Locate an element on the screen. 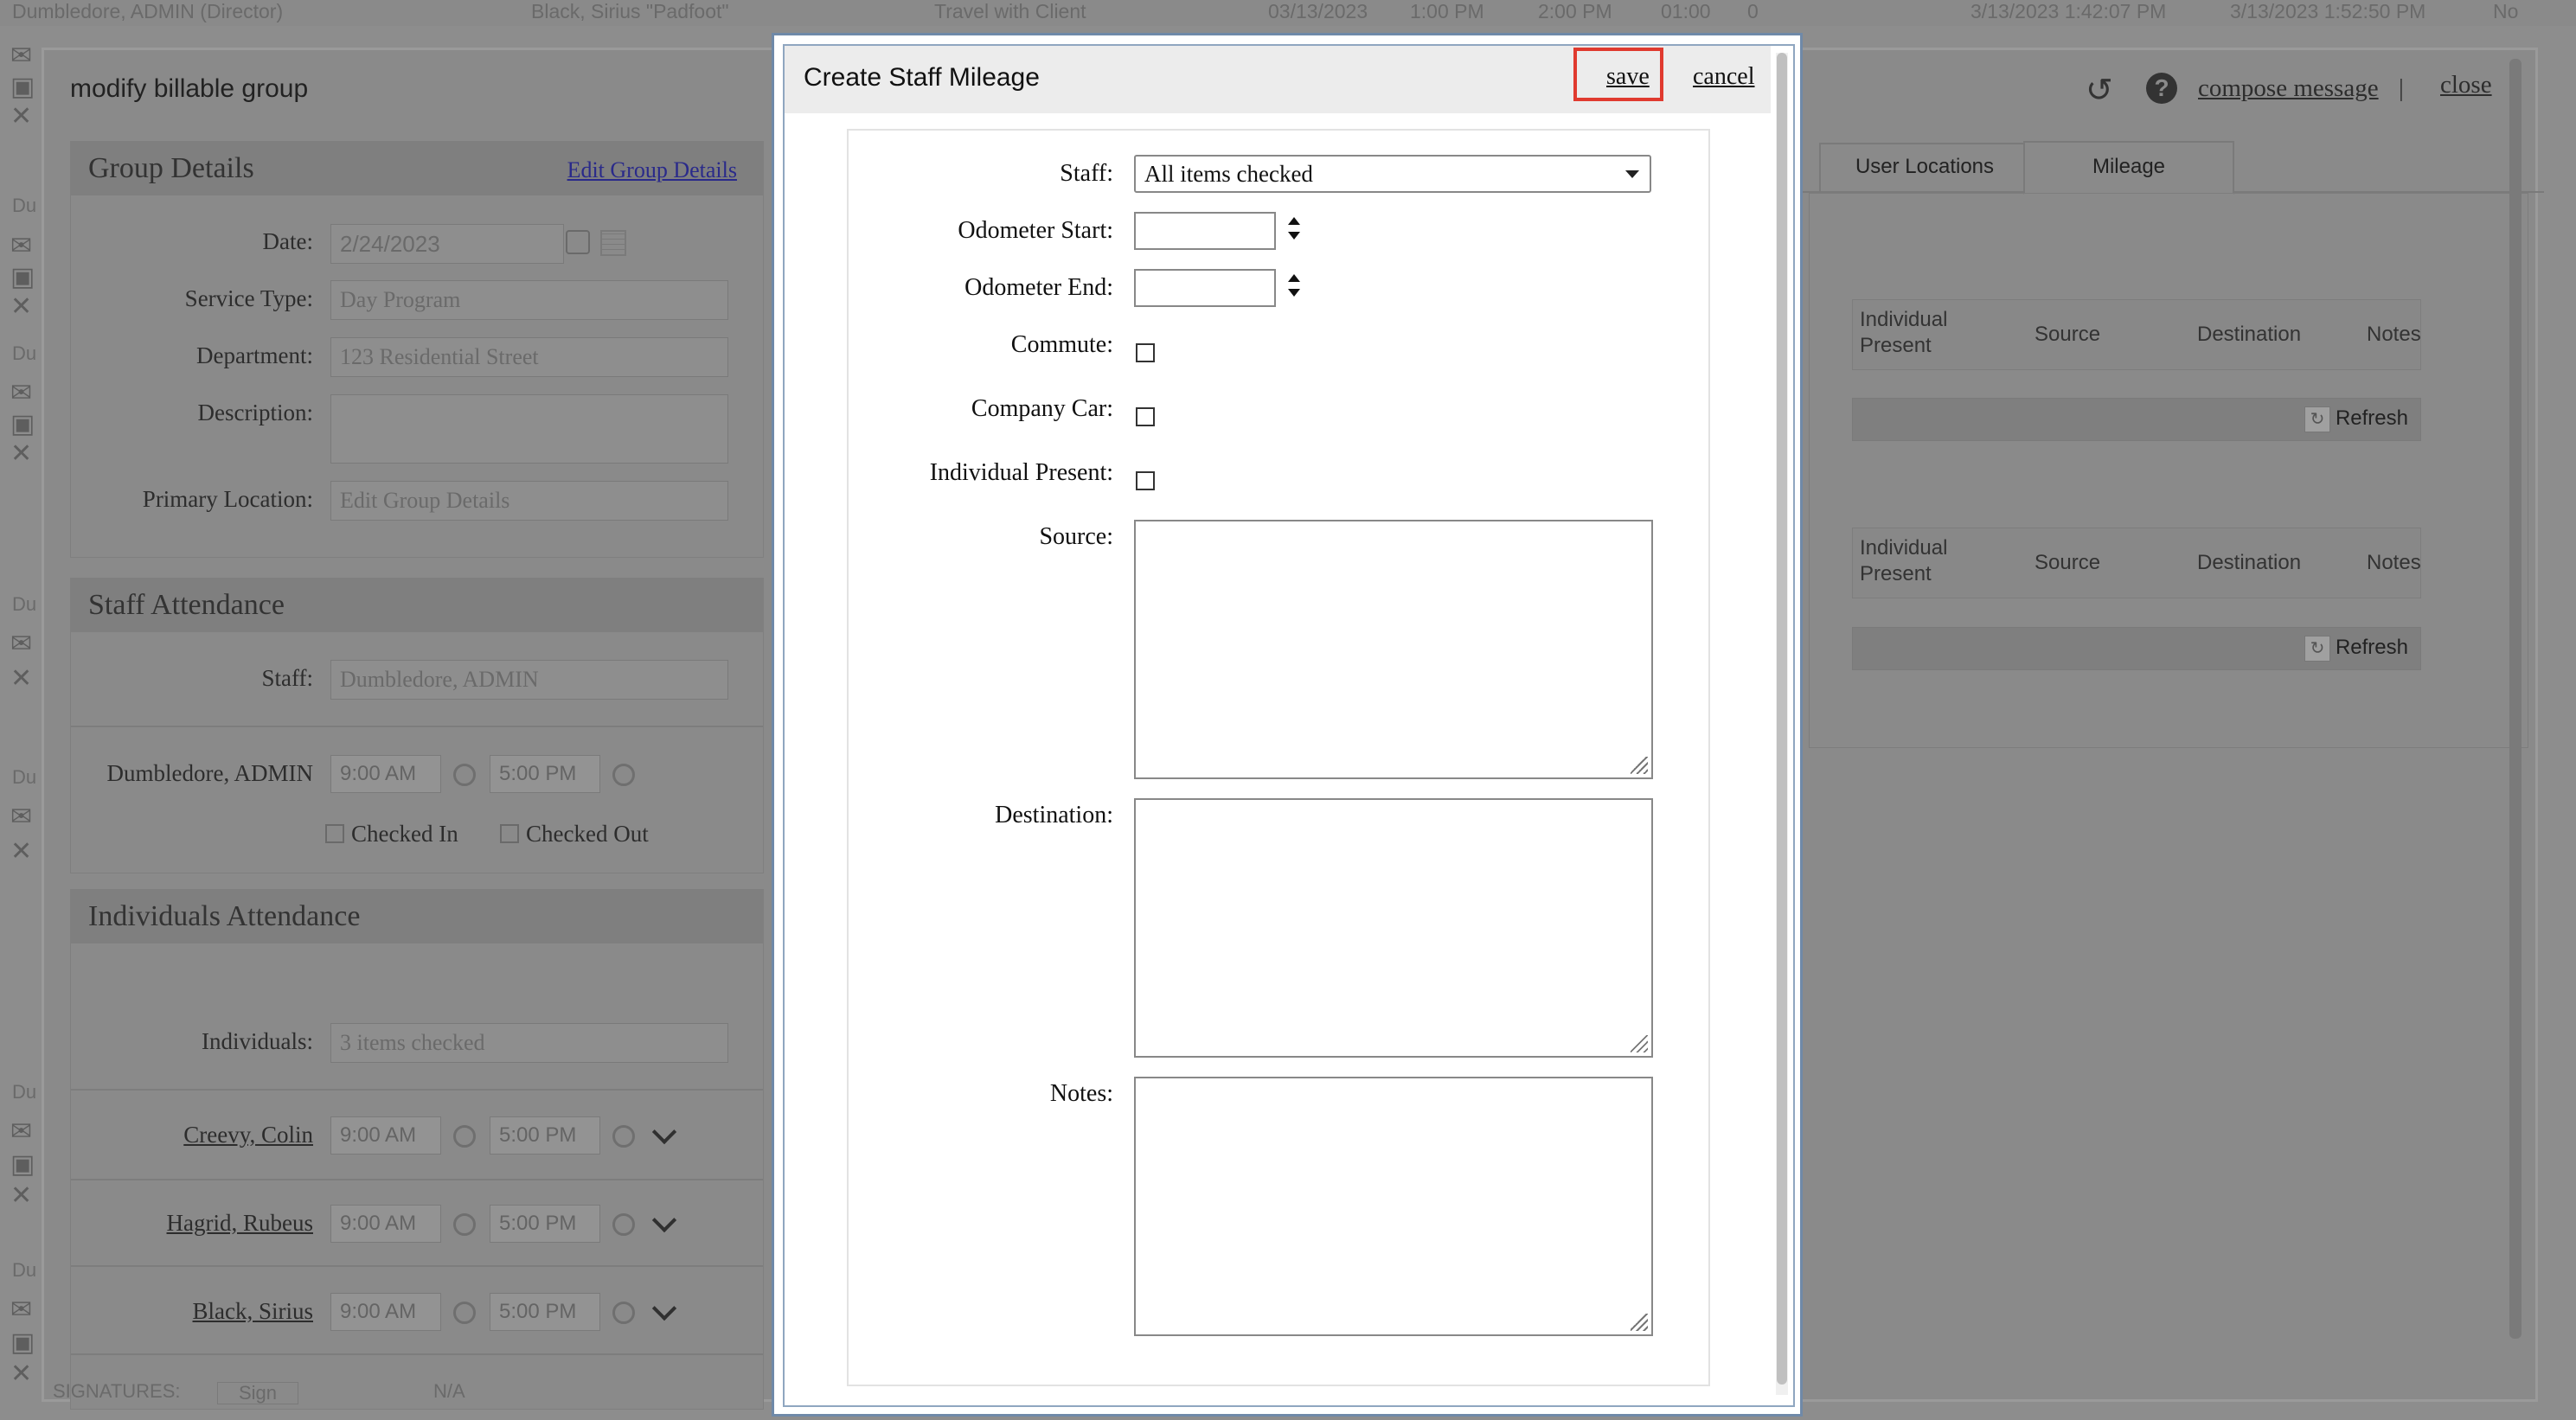 This screenshot has height=1420, width=2576. description-label: Description: is located at coordinates (255, 412).